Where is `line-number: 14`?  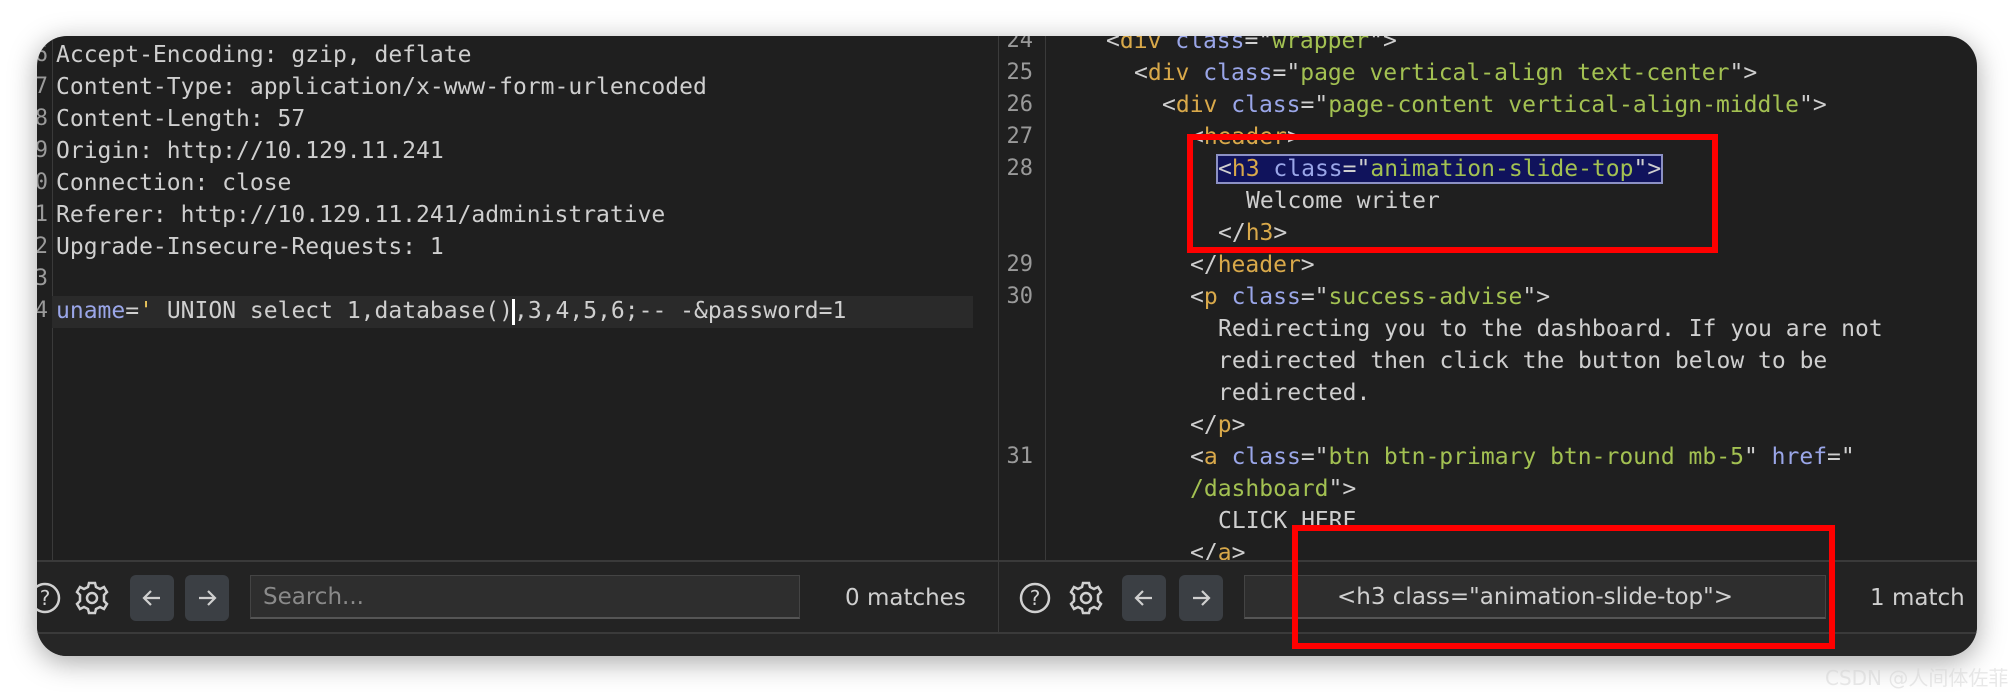 line-number: 14 is located at coordinates (42, 310).